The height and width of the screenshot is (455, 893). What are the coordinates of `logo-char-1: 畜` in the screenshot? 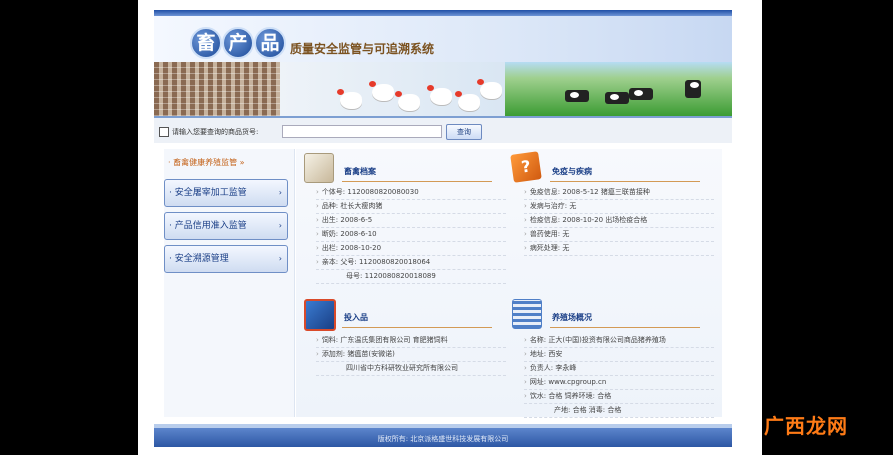 It's located at (206, 43).